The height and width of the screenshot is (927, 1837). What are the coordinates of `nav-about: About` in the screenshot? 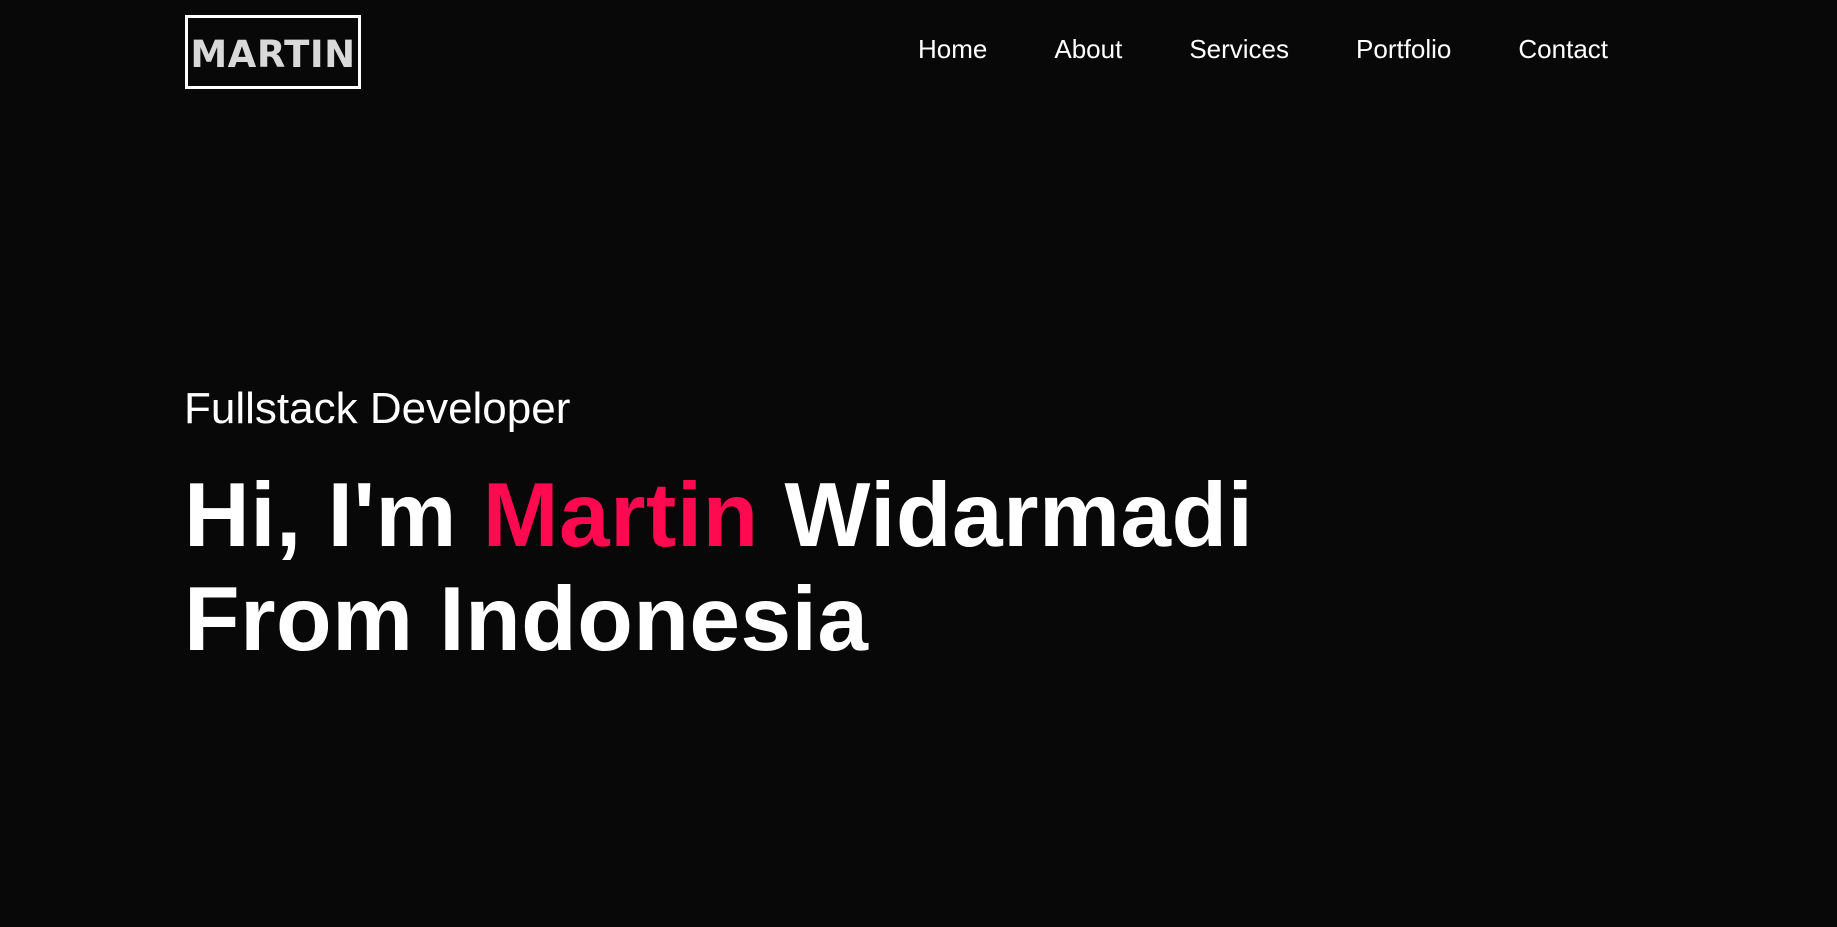 It's located at (1088, 49).